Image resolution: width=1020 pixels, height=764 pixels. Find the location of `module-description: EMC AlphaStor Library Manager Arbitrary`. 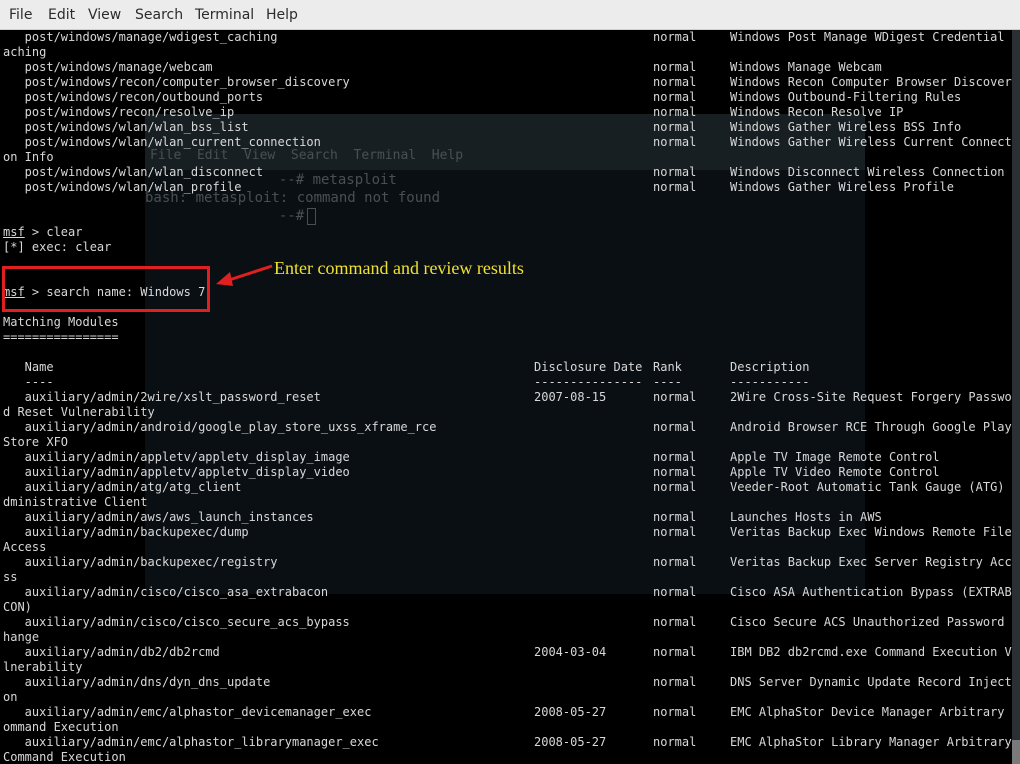

module-description: EMC AlphaStor Library Manager Arbitrary is located at coordinates (871, 742).